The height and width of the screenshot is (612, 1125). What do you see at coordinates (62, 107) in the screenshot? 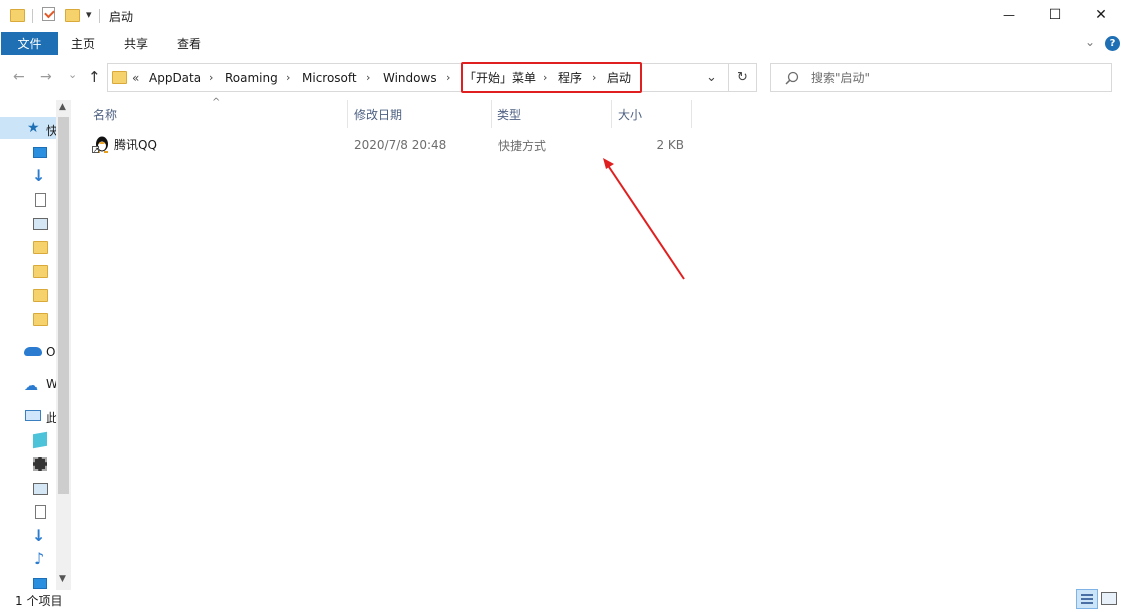
I see `scroll-up-icon: ▲` at bounding box center [62, 107].